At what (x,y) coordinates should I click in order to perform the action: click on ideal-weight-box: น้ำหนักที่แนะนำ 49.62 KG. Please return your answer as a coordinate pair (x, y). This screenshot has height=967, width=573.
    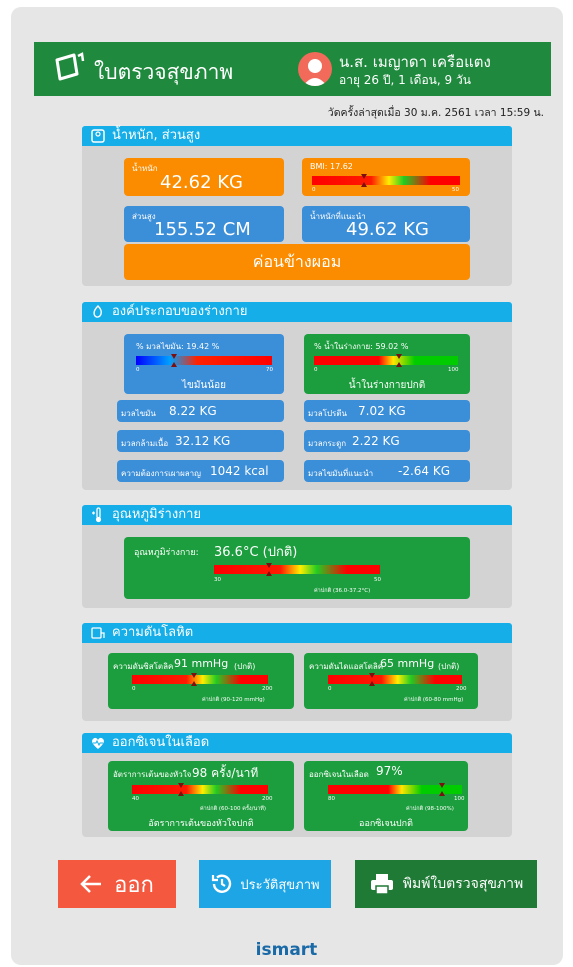
    Looking at the image, I should click on (386, 224).